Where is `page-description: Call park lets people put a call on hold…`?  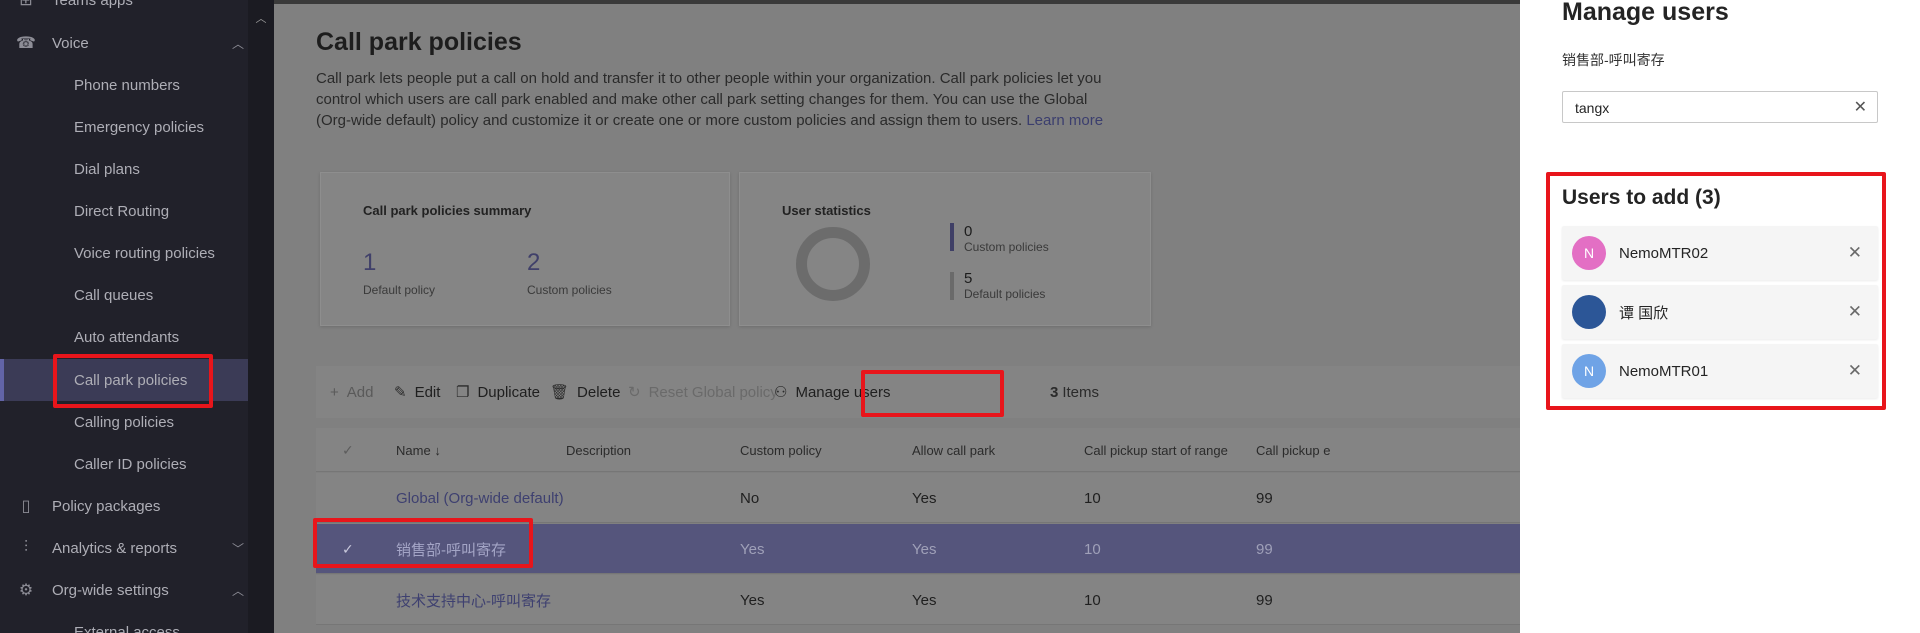
page-description: Call park lets people put a call on hold… is located at coordinates (710, 99).